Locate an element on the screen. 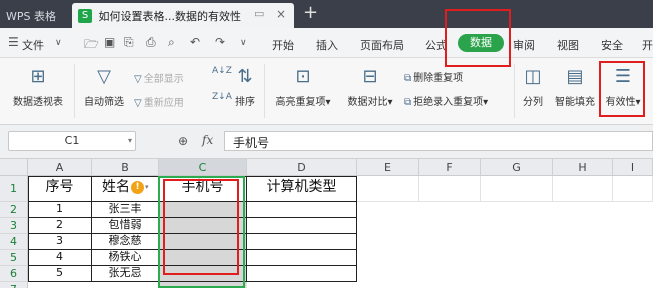 The height and width of the screenshot is (288, 653). show-all-button: ▽ 全部显示 is located at coordinates (159, 77).